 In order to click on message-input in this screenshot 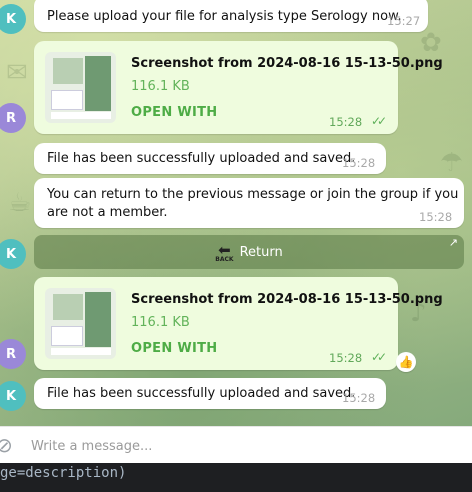, I will do `click(241, 446)`.